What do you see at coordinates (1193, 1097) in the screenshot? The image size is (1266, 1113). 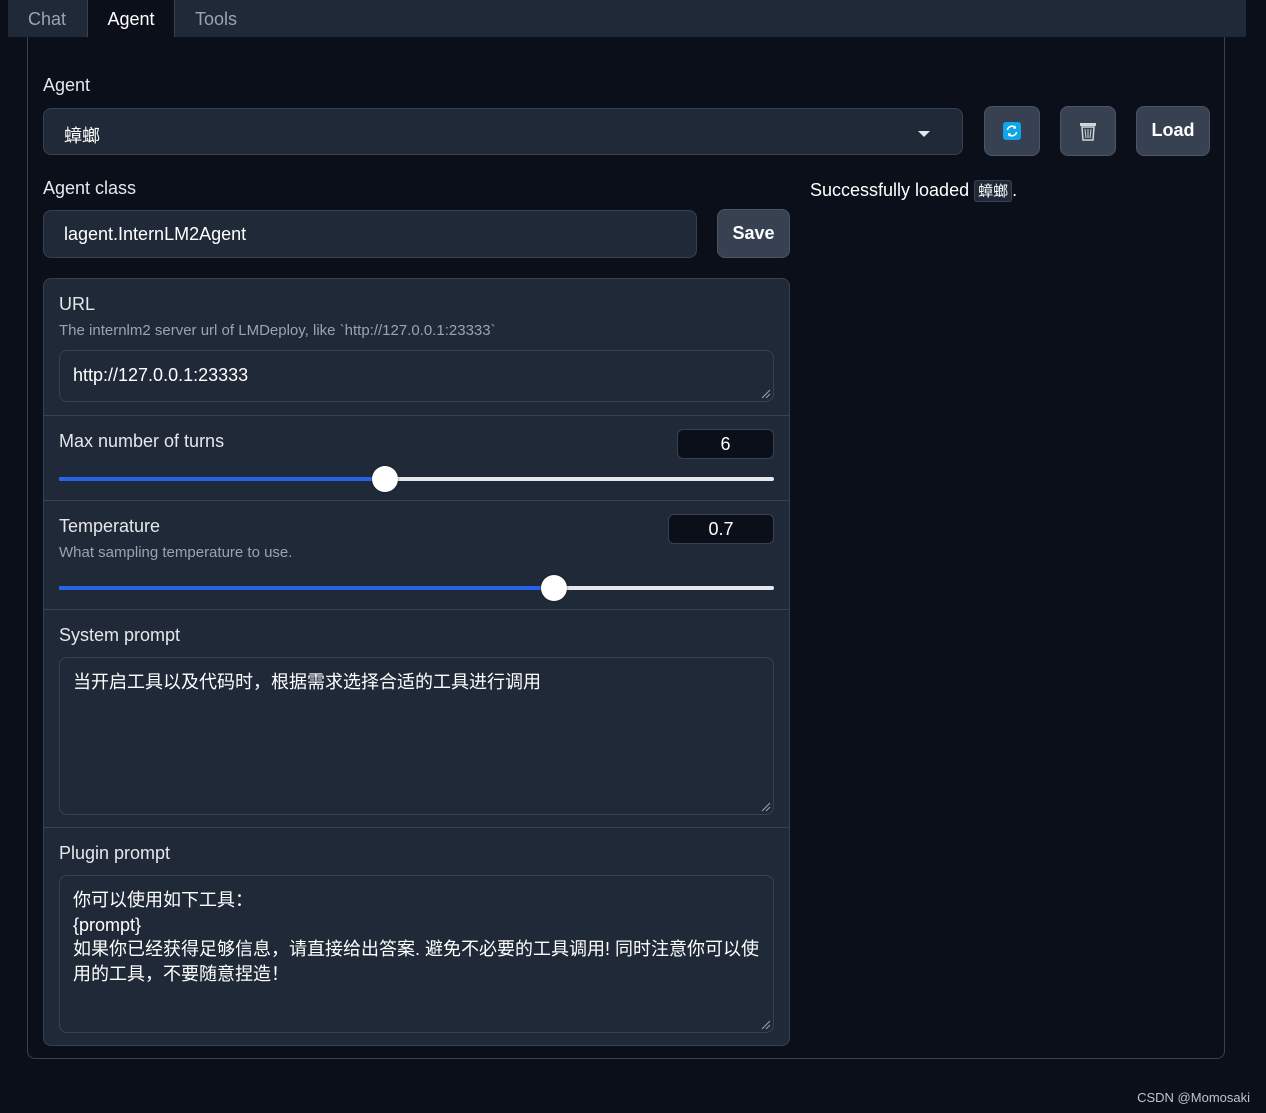 I see `watermark: CSDN @Momosaki` at bounding box center [1193, 1097].